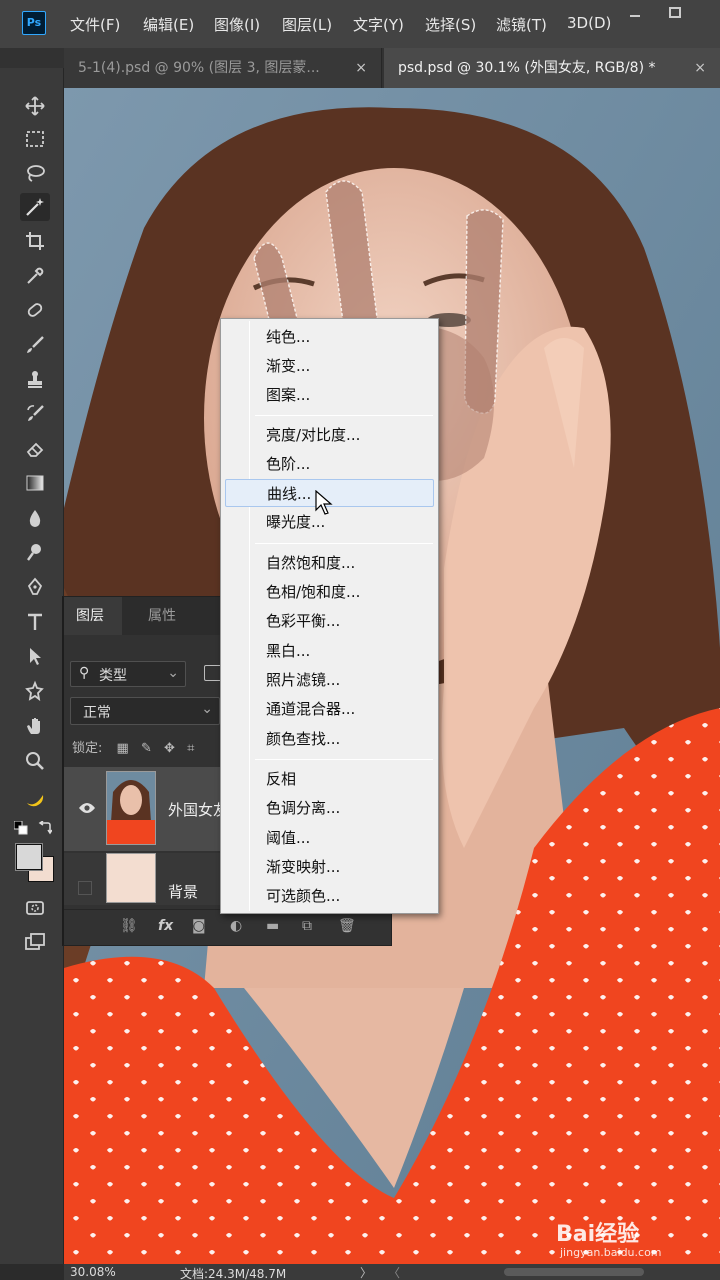  What do you see at coordinates (145, 711) in the screenshot?
I see `blend-mode-select: 正常 ⌄` at bounding box center [145, 711].